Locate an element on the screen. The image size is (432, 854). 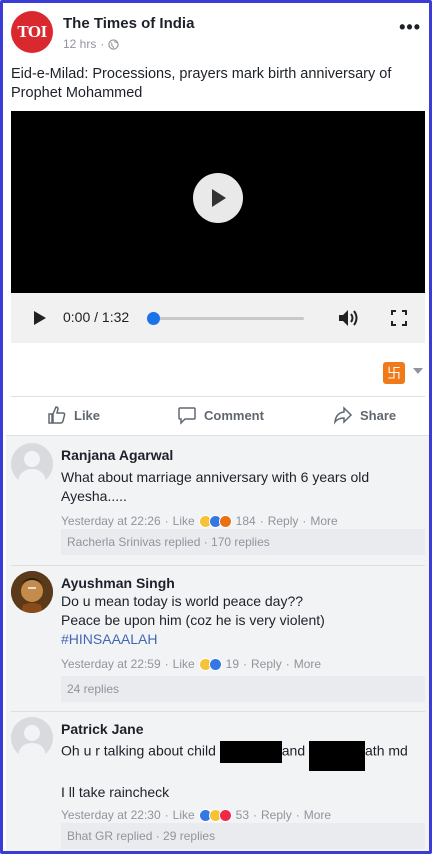
play-control-icon is located at coordinates (40, 318).